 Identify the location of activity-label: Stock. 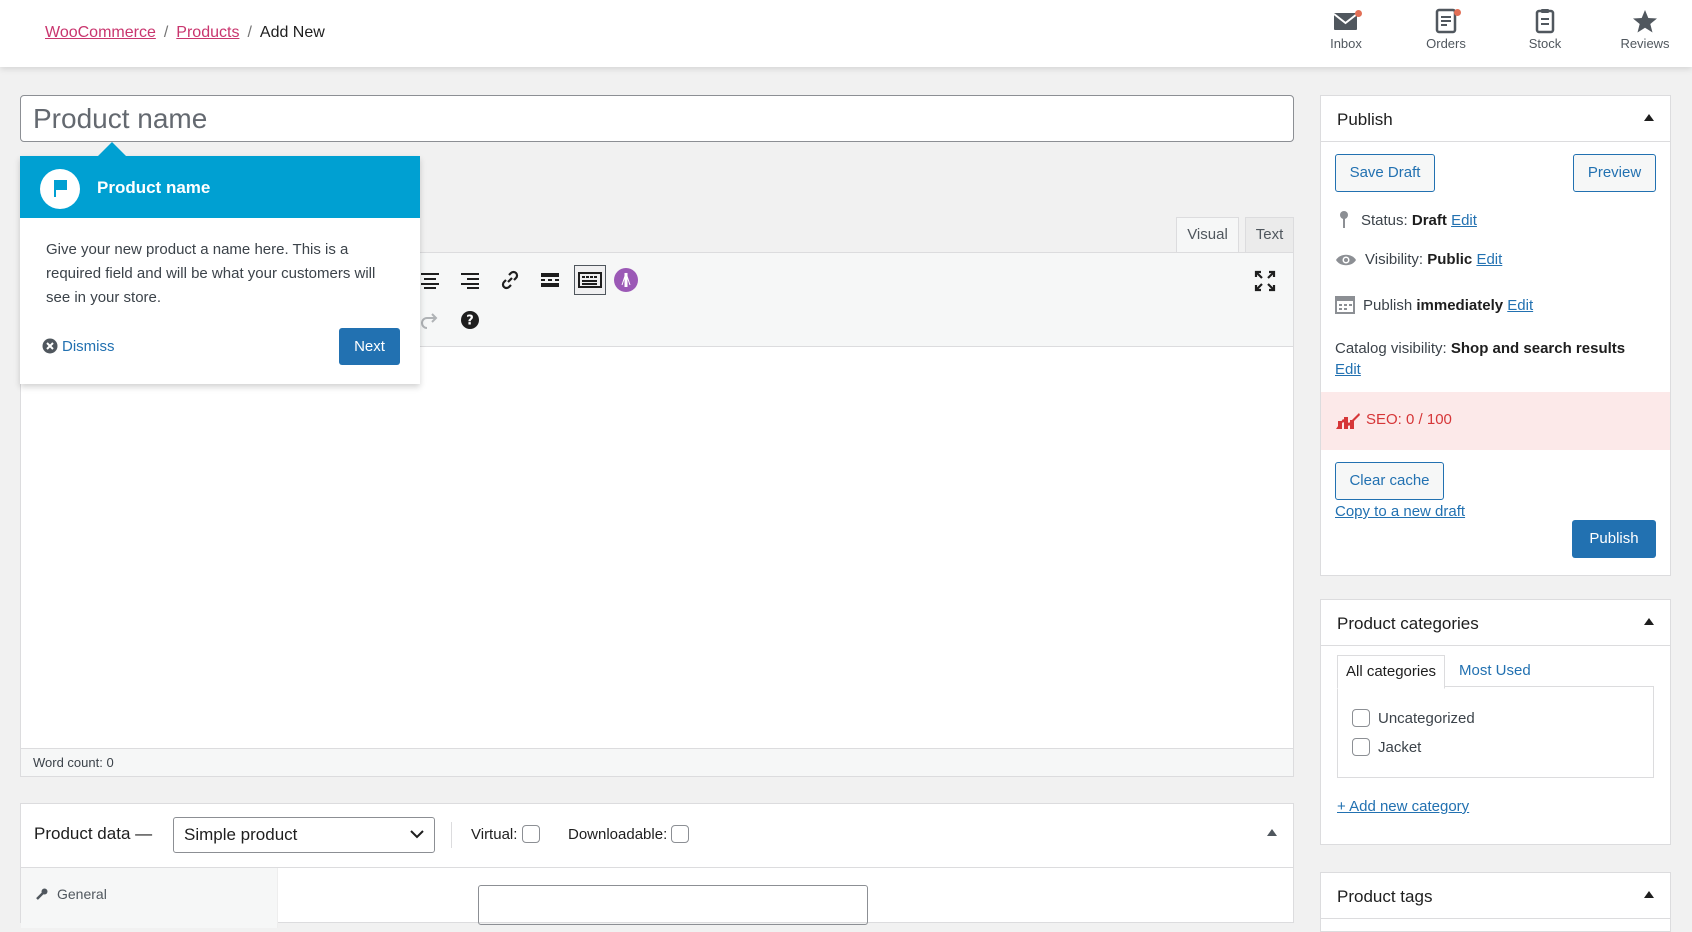
(1545, 43).